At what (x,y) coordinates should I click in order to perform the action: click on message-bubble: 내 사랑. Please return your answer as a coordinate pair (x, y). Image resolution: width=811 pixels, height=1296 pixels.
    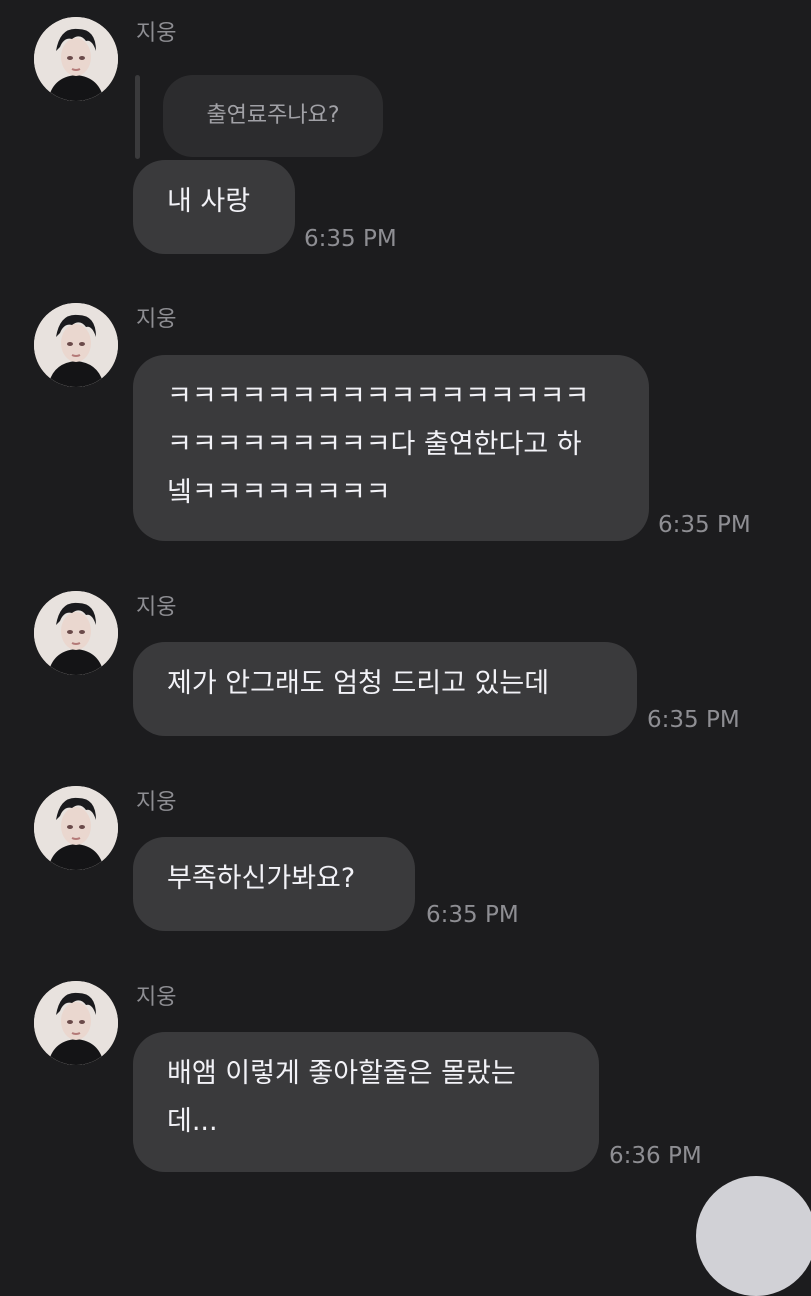
    Looking at the image, I should click on (214, 207).